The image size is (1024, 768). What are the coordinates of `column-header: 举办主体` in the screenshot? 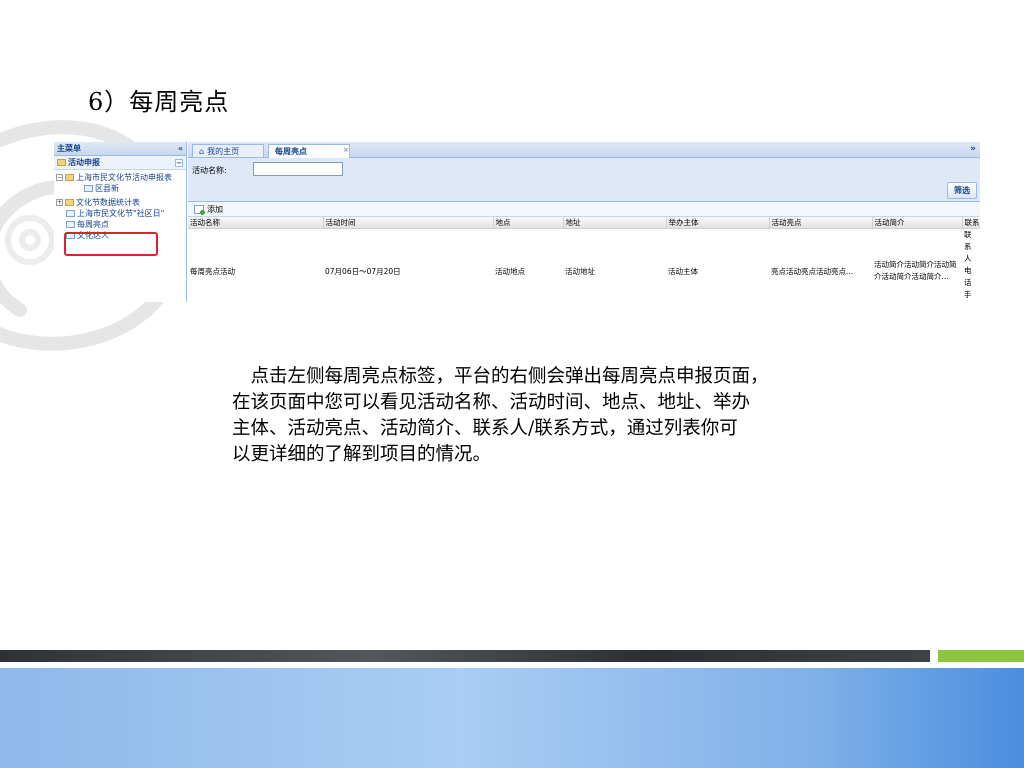 It's located at (718, 223).